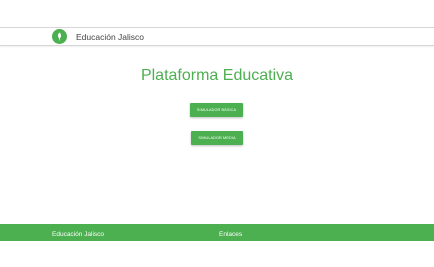 This screenshot has height=267, width=434. What do you see at coordinates (217, 232) in the screenshot?
I see `footer-bar: Educación Jalisco Enlaces` at bounding box center [217, 232].